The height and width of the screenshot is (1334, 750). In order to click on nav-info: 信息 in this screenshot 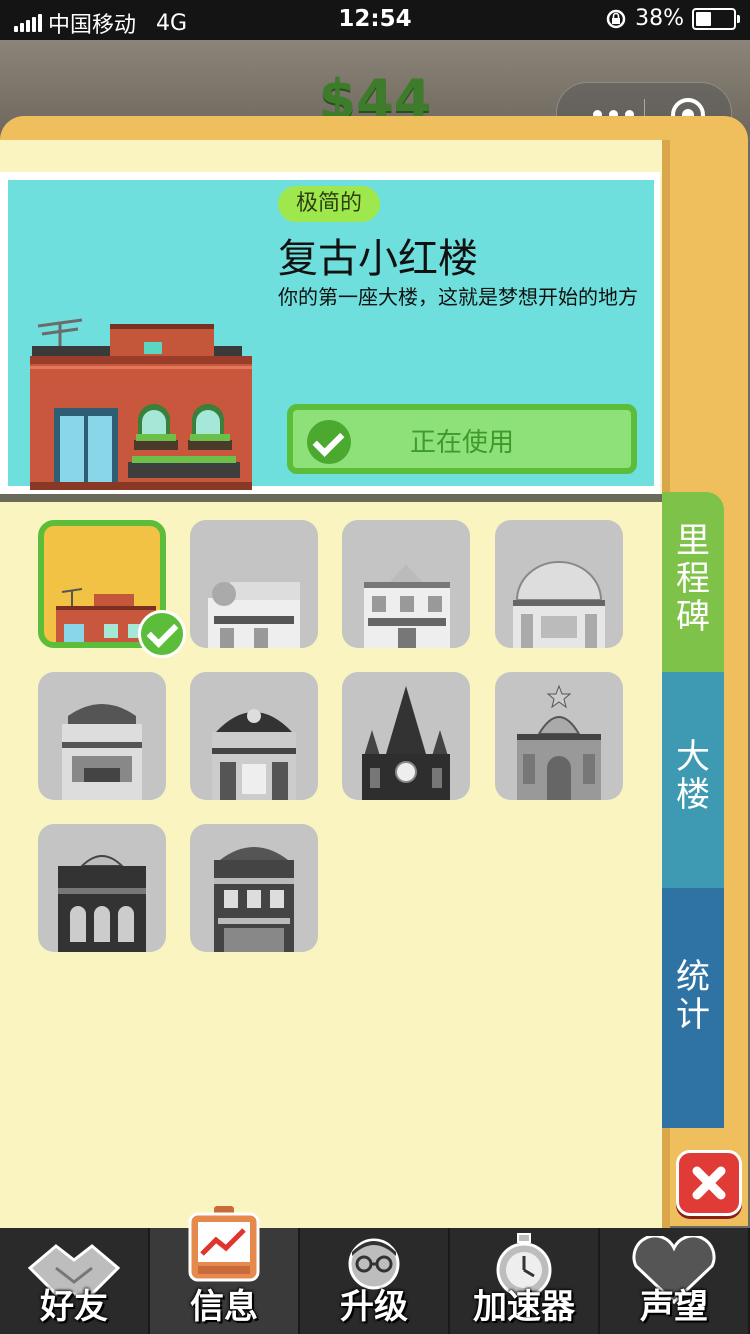, I will do `click(224, 1270)`.